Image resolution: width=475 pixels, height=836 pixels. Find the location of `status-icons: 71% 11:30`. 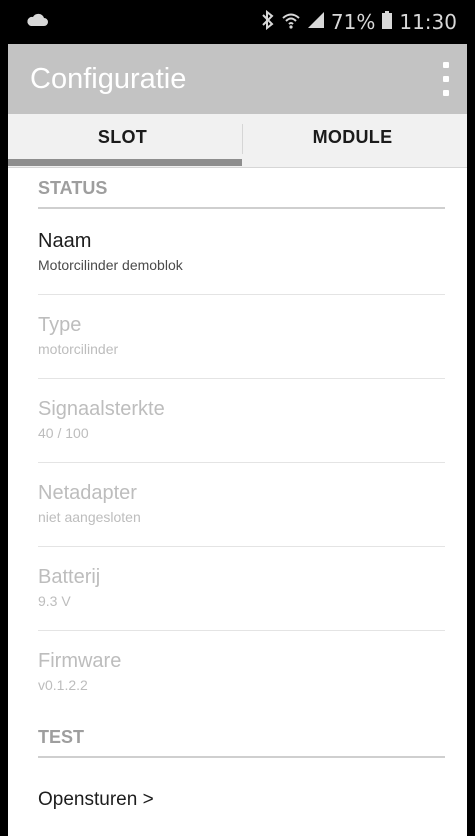

status-icons: 71% 11:30 is located at coordinates (359, 22).